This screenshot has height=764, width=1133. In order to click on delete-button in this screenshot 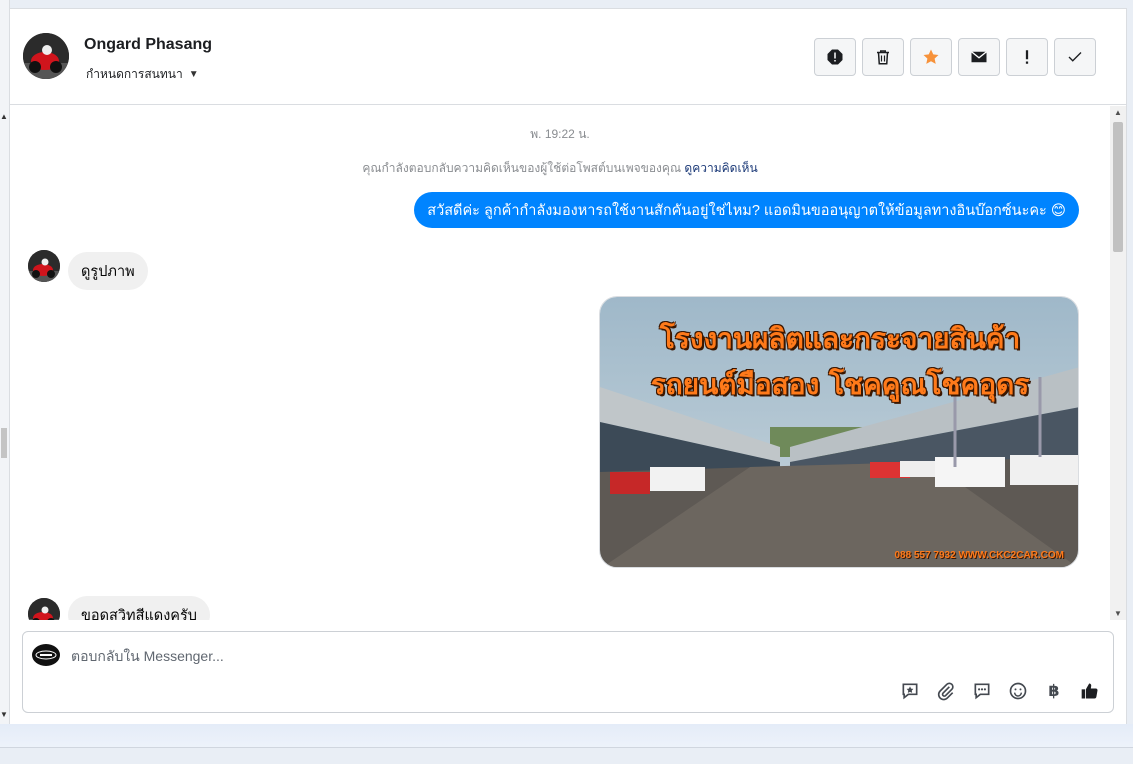, I will do `click(883, 57)`.